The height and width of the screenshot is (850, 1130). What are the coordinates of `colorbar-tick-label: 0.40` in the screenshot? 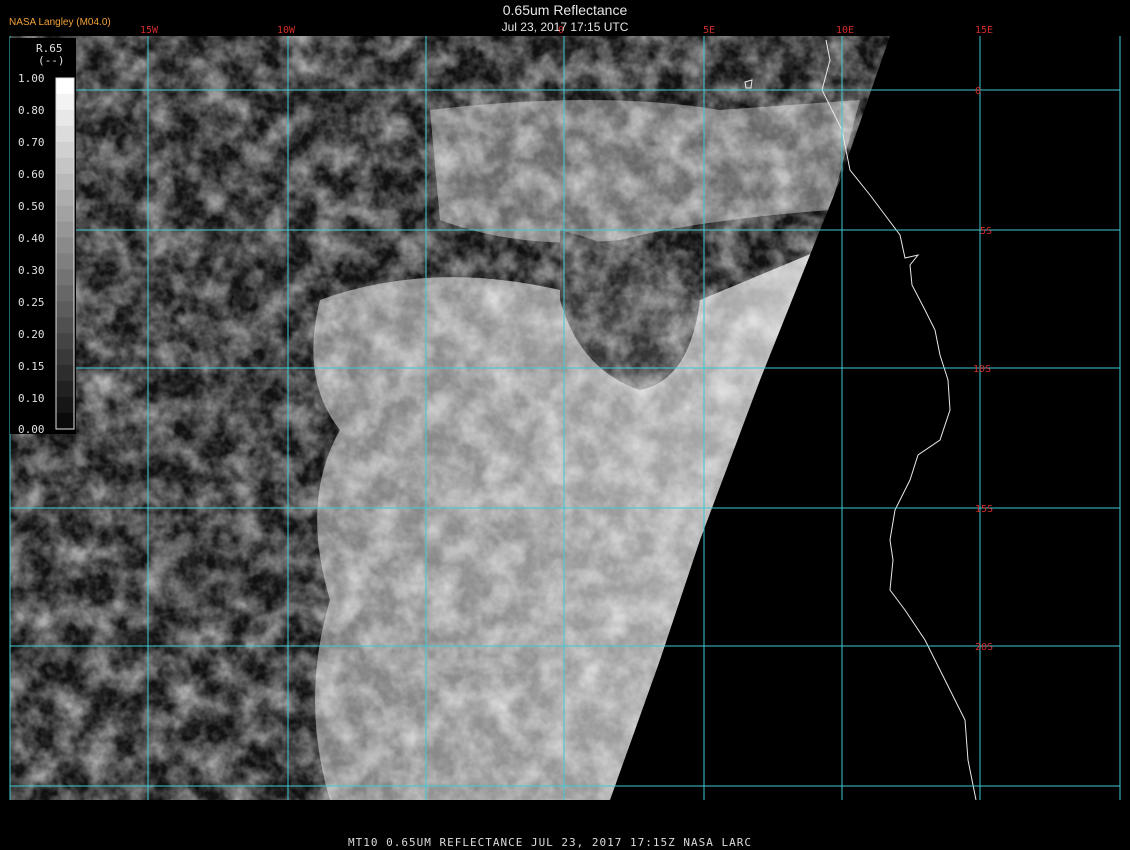 It's located at (31, 238).